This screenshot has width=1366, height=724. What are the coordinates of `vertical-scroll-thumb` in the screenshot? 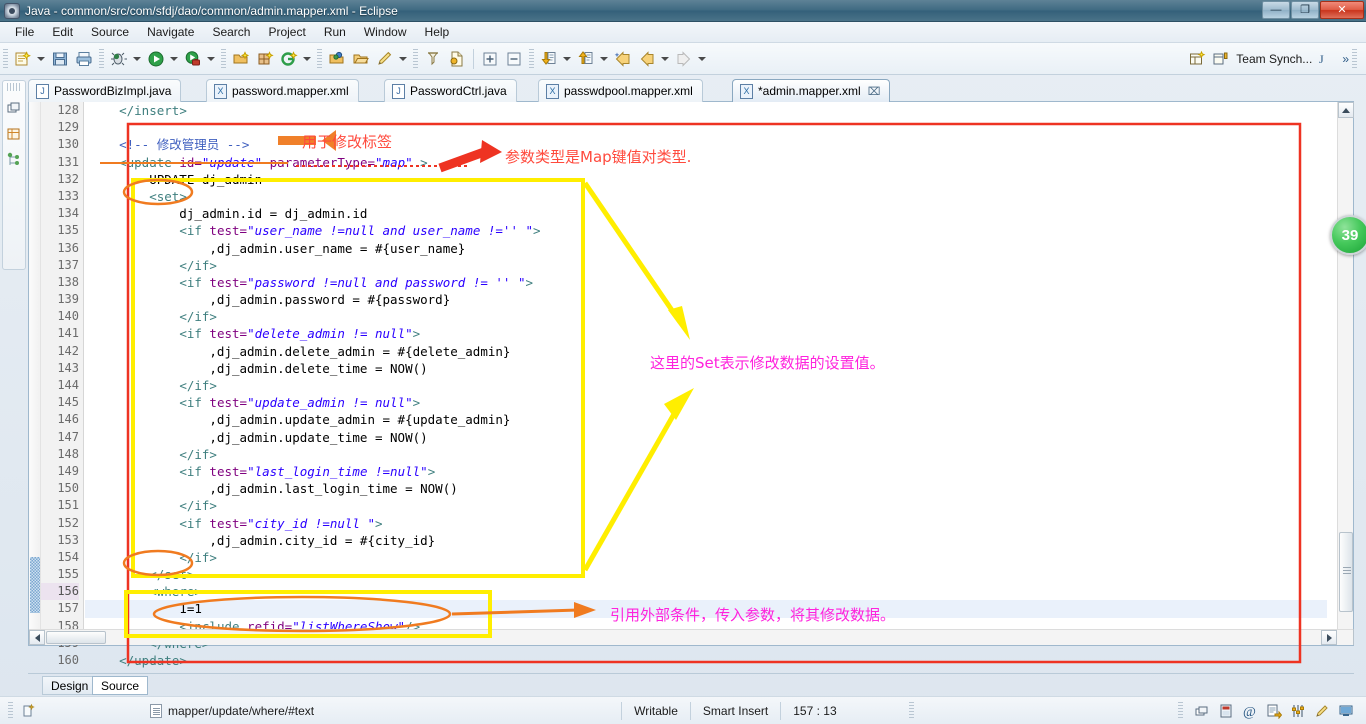 It's located at (1346, 572).